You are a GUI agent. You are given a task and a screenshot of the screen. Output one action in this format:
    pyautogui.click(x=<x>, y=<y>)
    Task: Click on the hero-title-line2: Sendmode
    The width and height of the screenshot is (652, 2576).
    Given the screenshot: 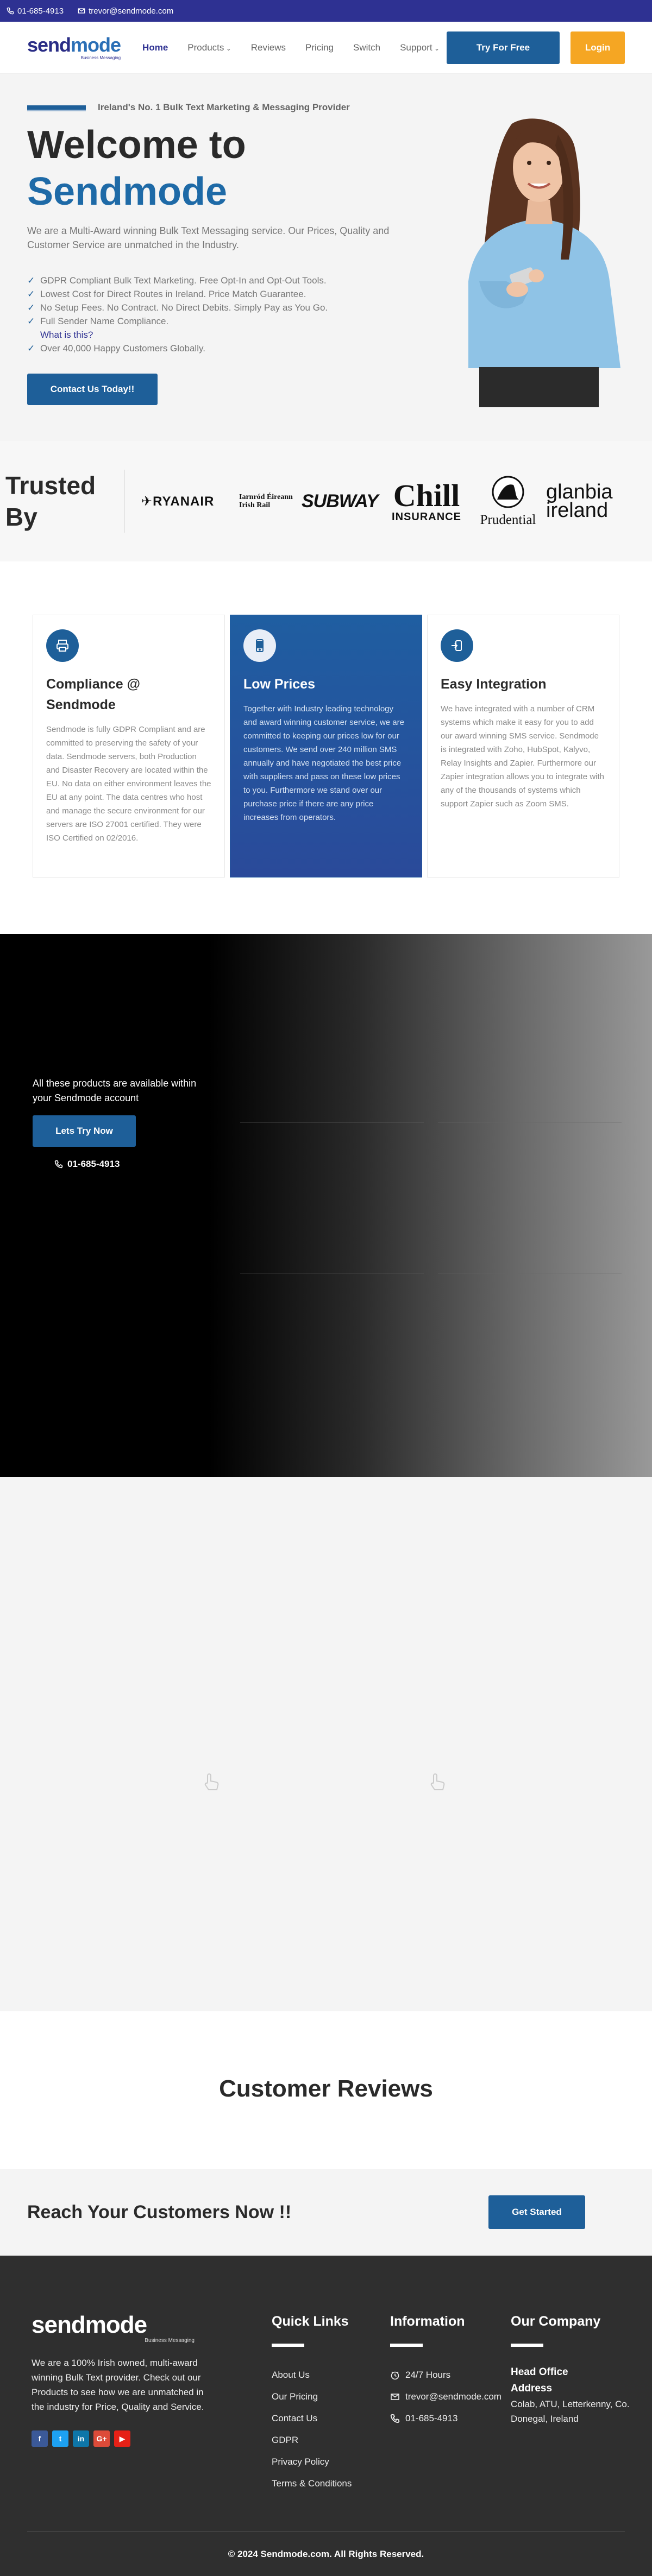 What is the action you would take?
    pyautogui.click(x=127, y=192)
    